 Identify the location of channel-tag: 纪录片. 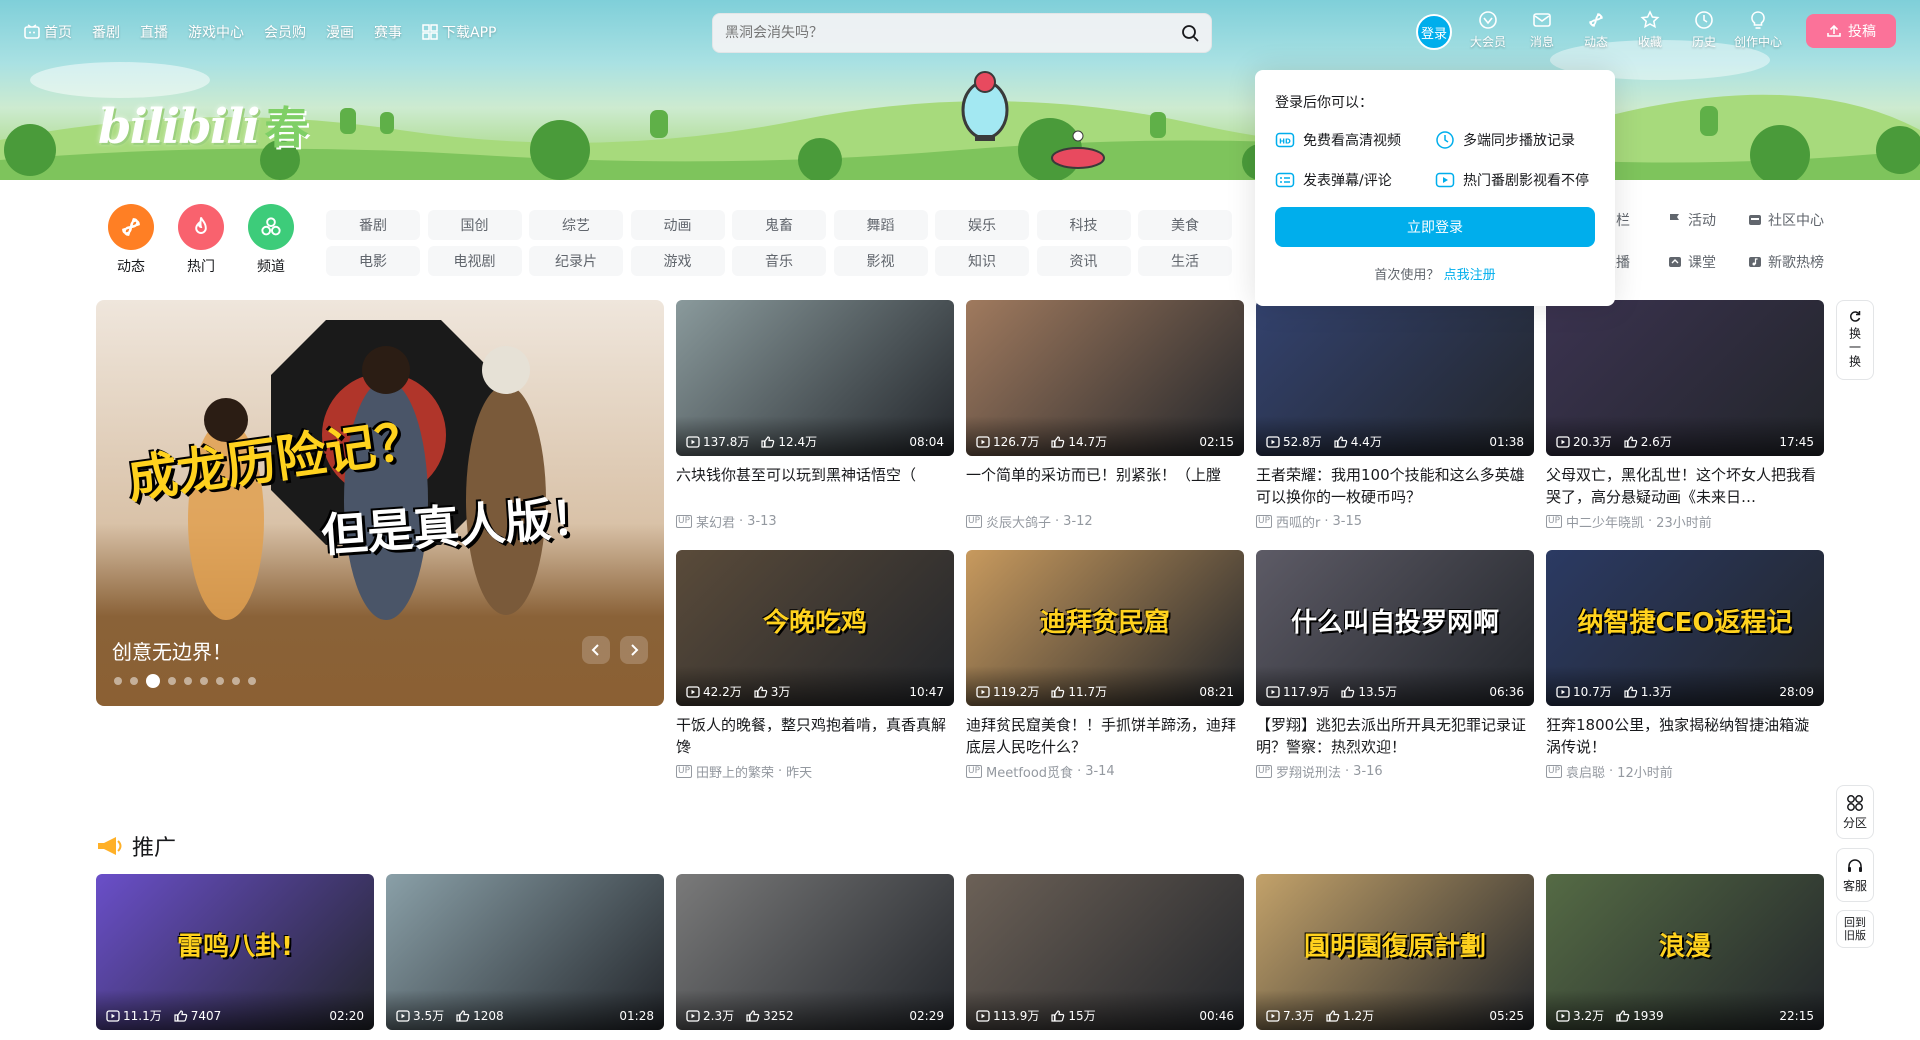
(576, 261).